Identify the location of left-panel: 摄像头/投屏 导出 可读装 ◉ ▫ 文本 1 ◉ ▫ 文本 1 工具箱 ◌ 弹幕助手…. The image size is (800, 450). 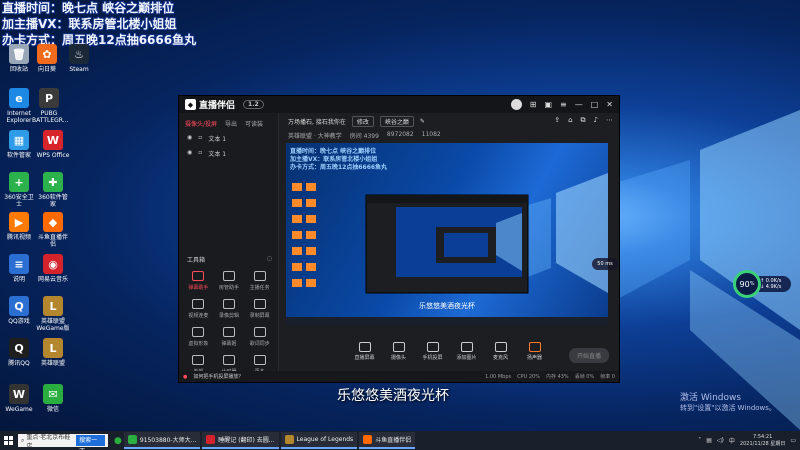
(229, 247).